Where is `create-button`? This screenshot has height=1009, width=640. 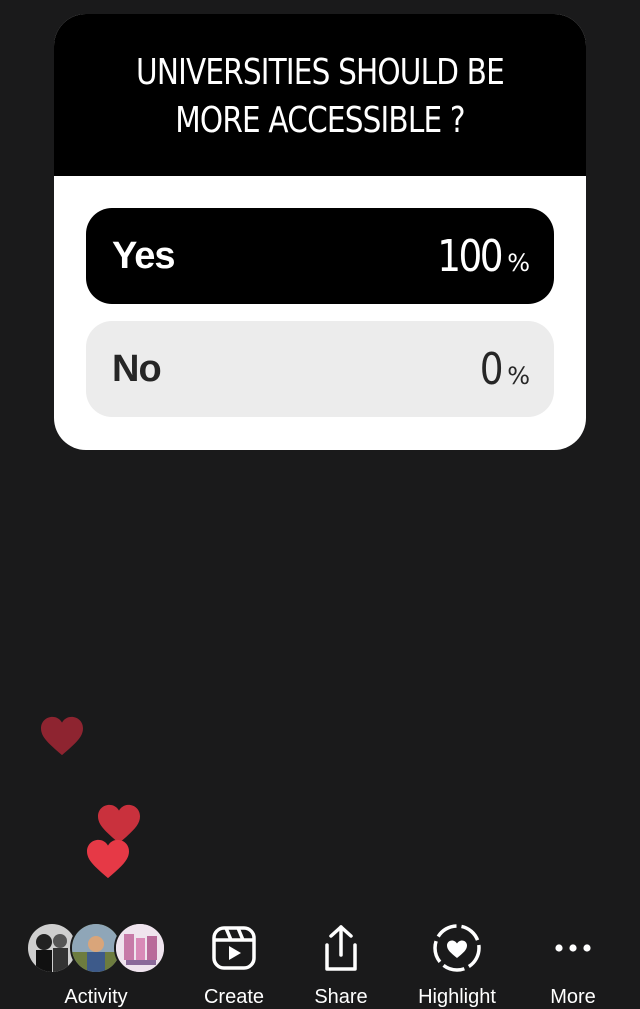
create-button is located at coordinates (234, 948).